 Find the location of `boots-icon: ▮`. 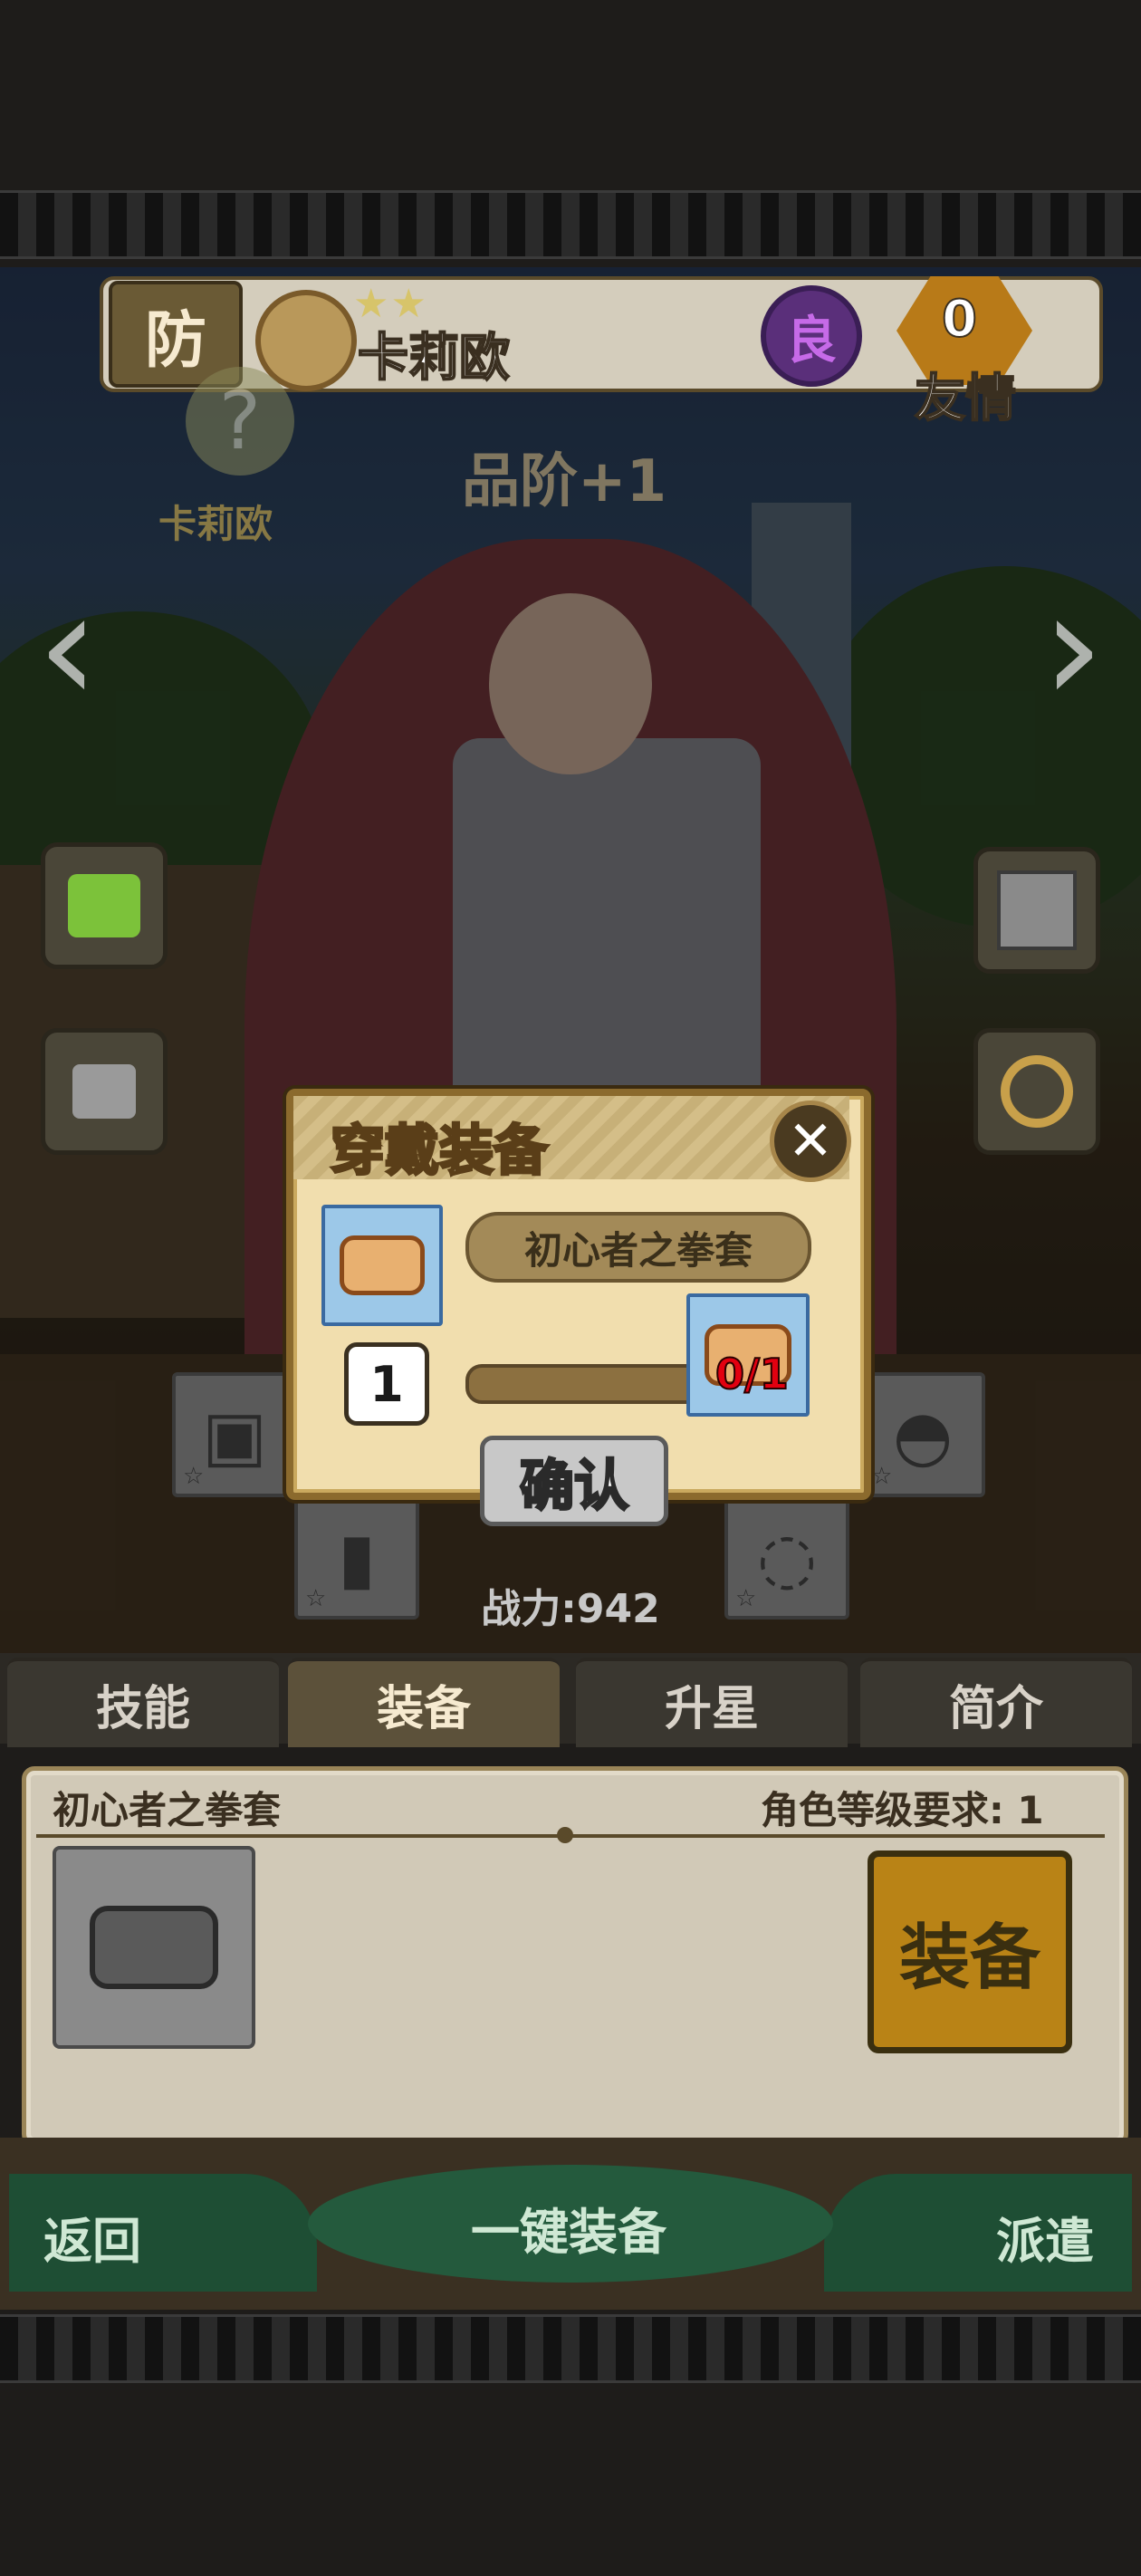

boots-icon: ▮ is located at coordinates (357, 1557).